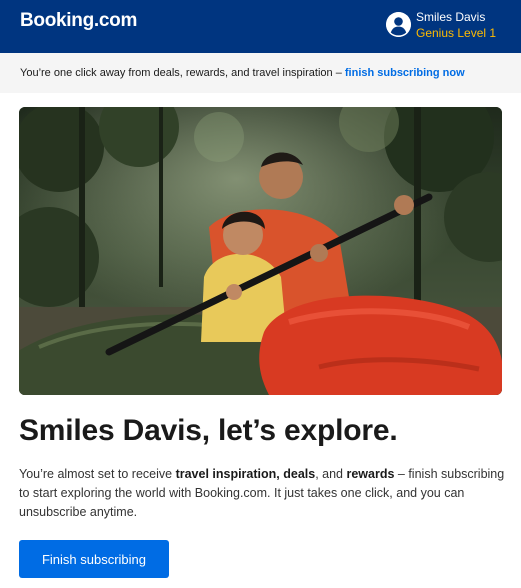  I want to click on user-avatar-icon, so click(398, 24).